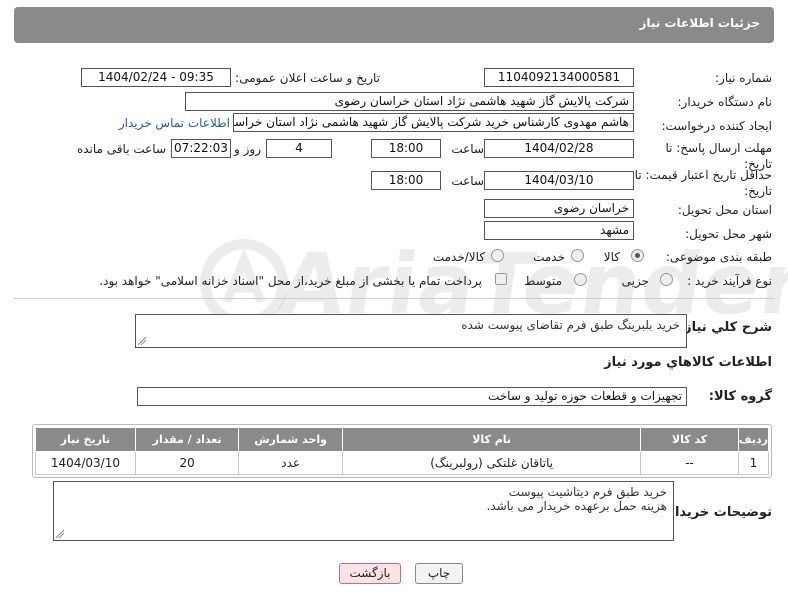 The image size is (788, 598). I want to click on category-radio-goods-service, so click(497, 255).